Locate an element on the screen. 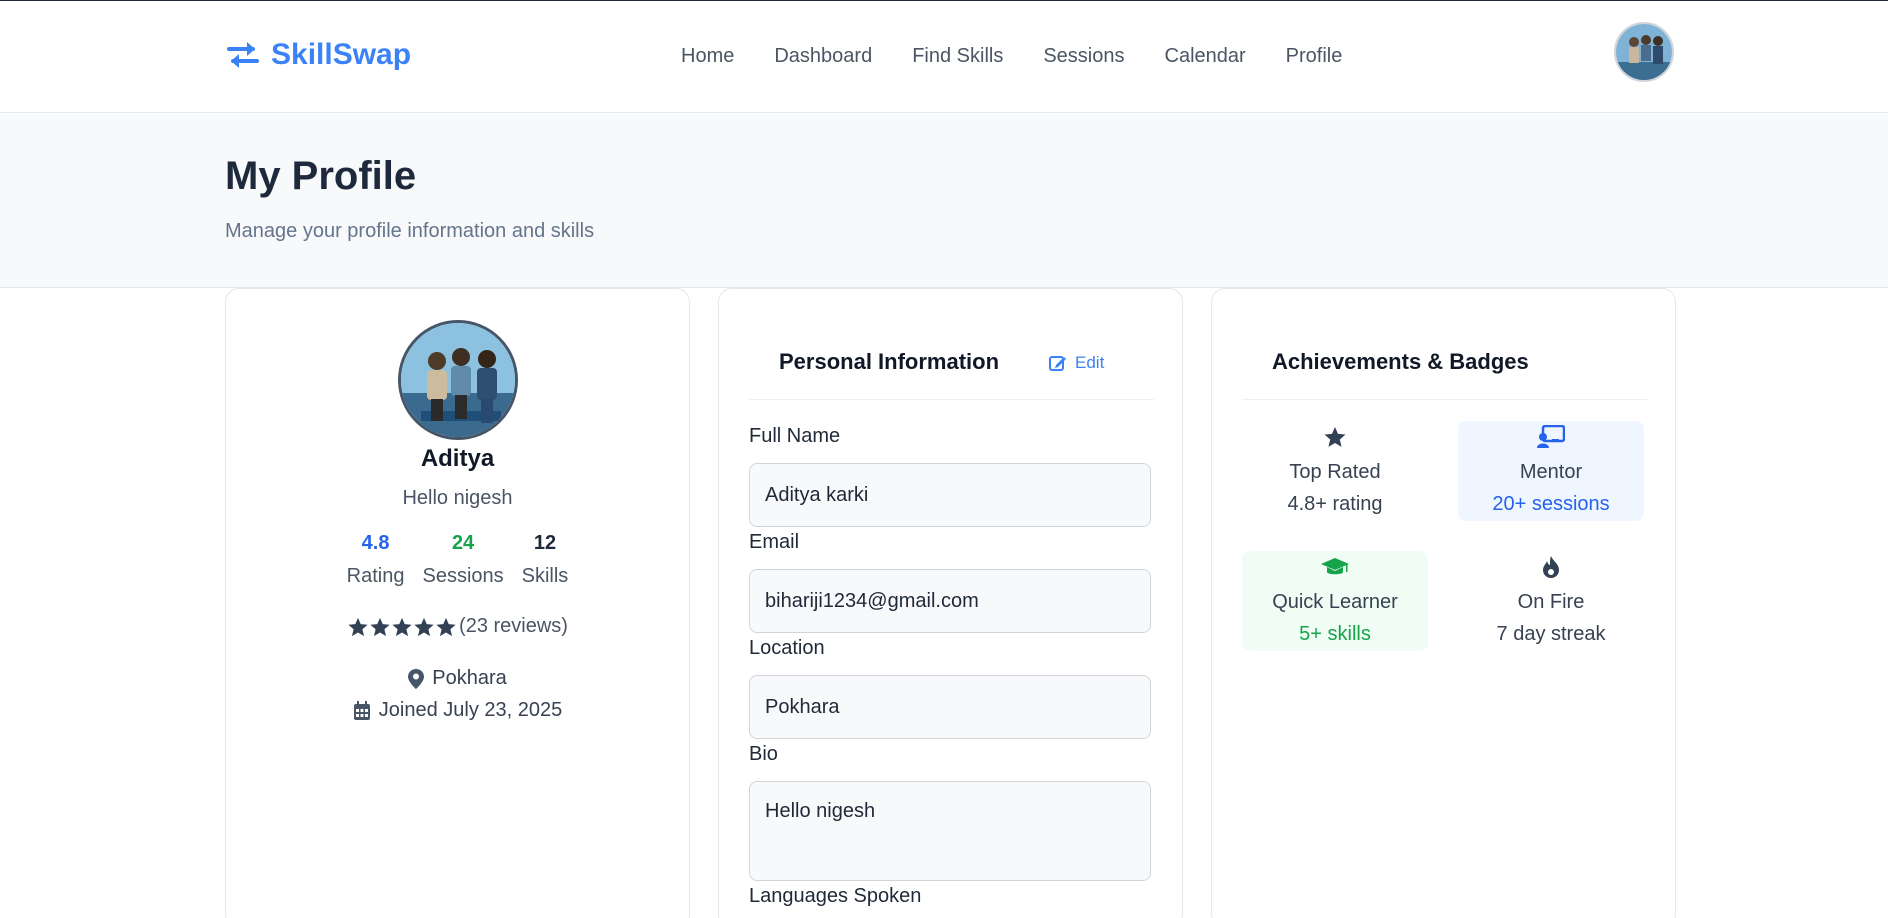 This screenshot has width=1888, height=918. nav-link-home: Home is located at coordinates (707, 56).